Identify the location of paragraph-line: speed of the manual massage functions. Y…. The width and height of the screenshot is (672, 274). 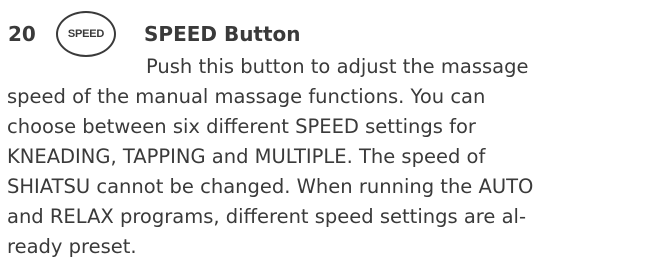
(246, 96).